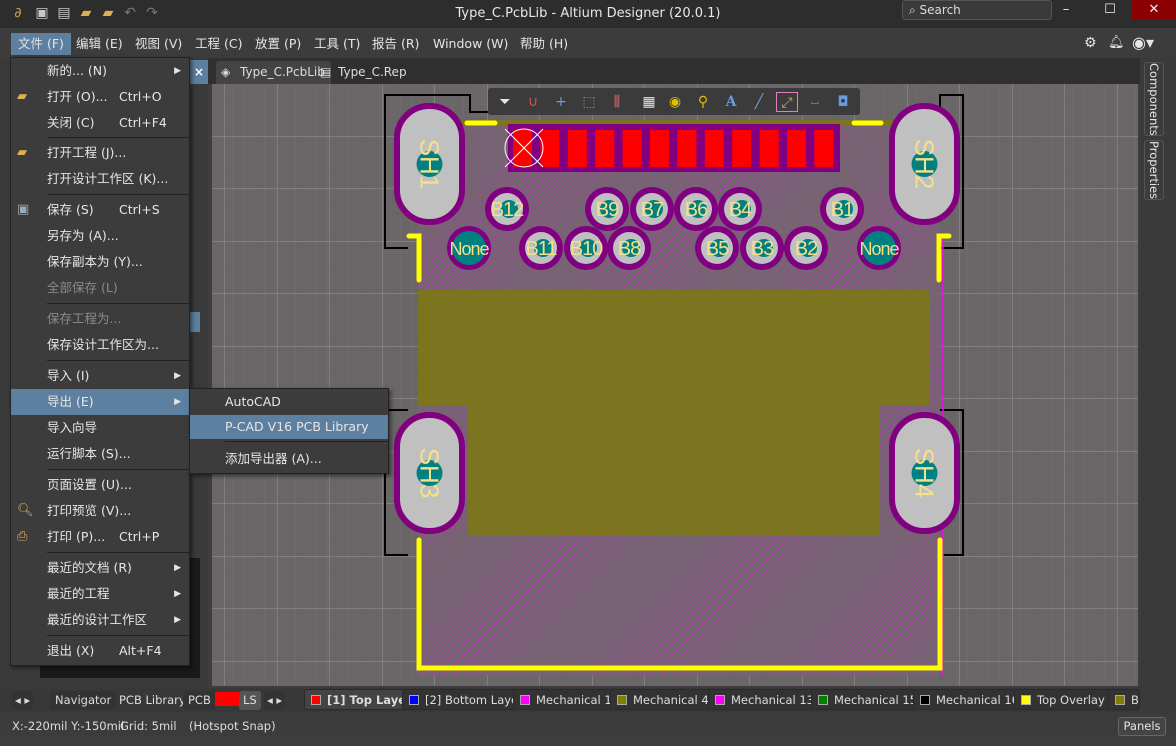 This screenshot has width=1176, height=746. Describe the element at coordinates (100, 71) in the screenshot. I see `file-menu-item: 新的... (N) ▶` at that location.